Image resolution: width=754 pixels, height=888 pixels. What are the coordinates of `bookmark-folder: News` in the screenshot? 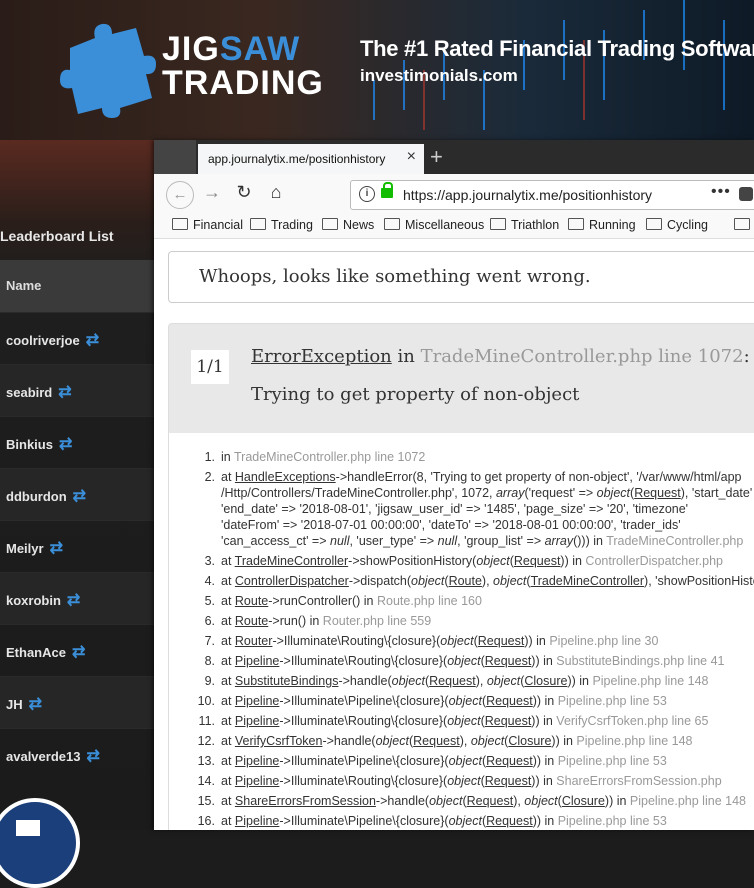 It's located at (348, 225).